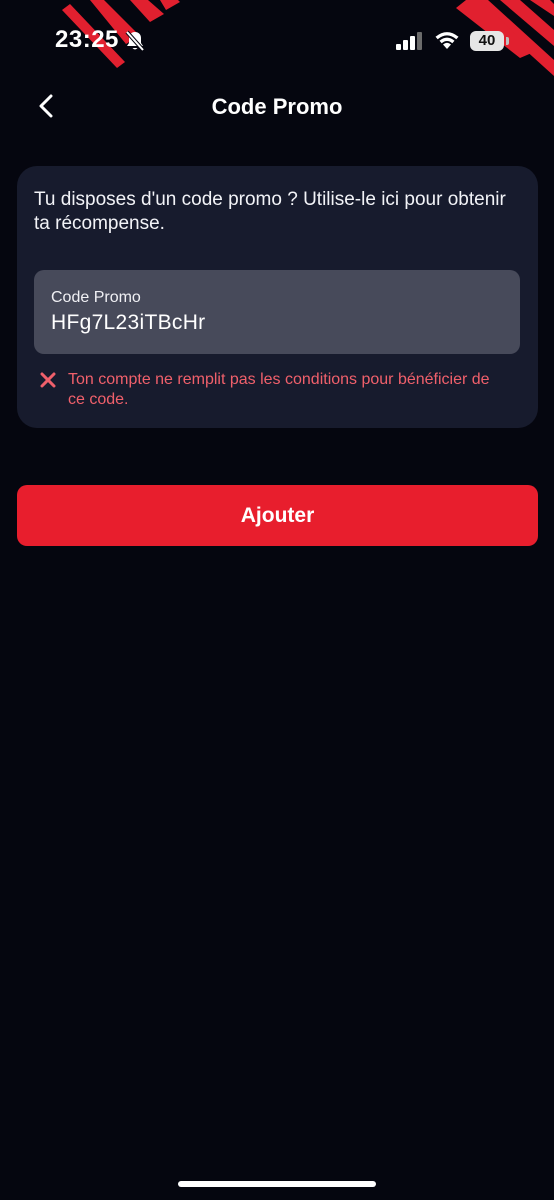 This screenshot has height=1200, width=554. I want to click on home-indicator, so click(277, 1184).